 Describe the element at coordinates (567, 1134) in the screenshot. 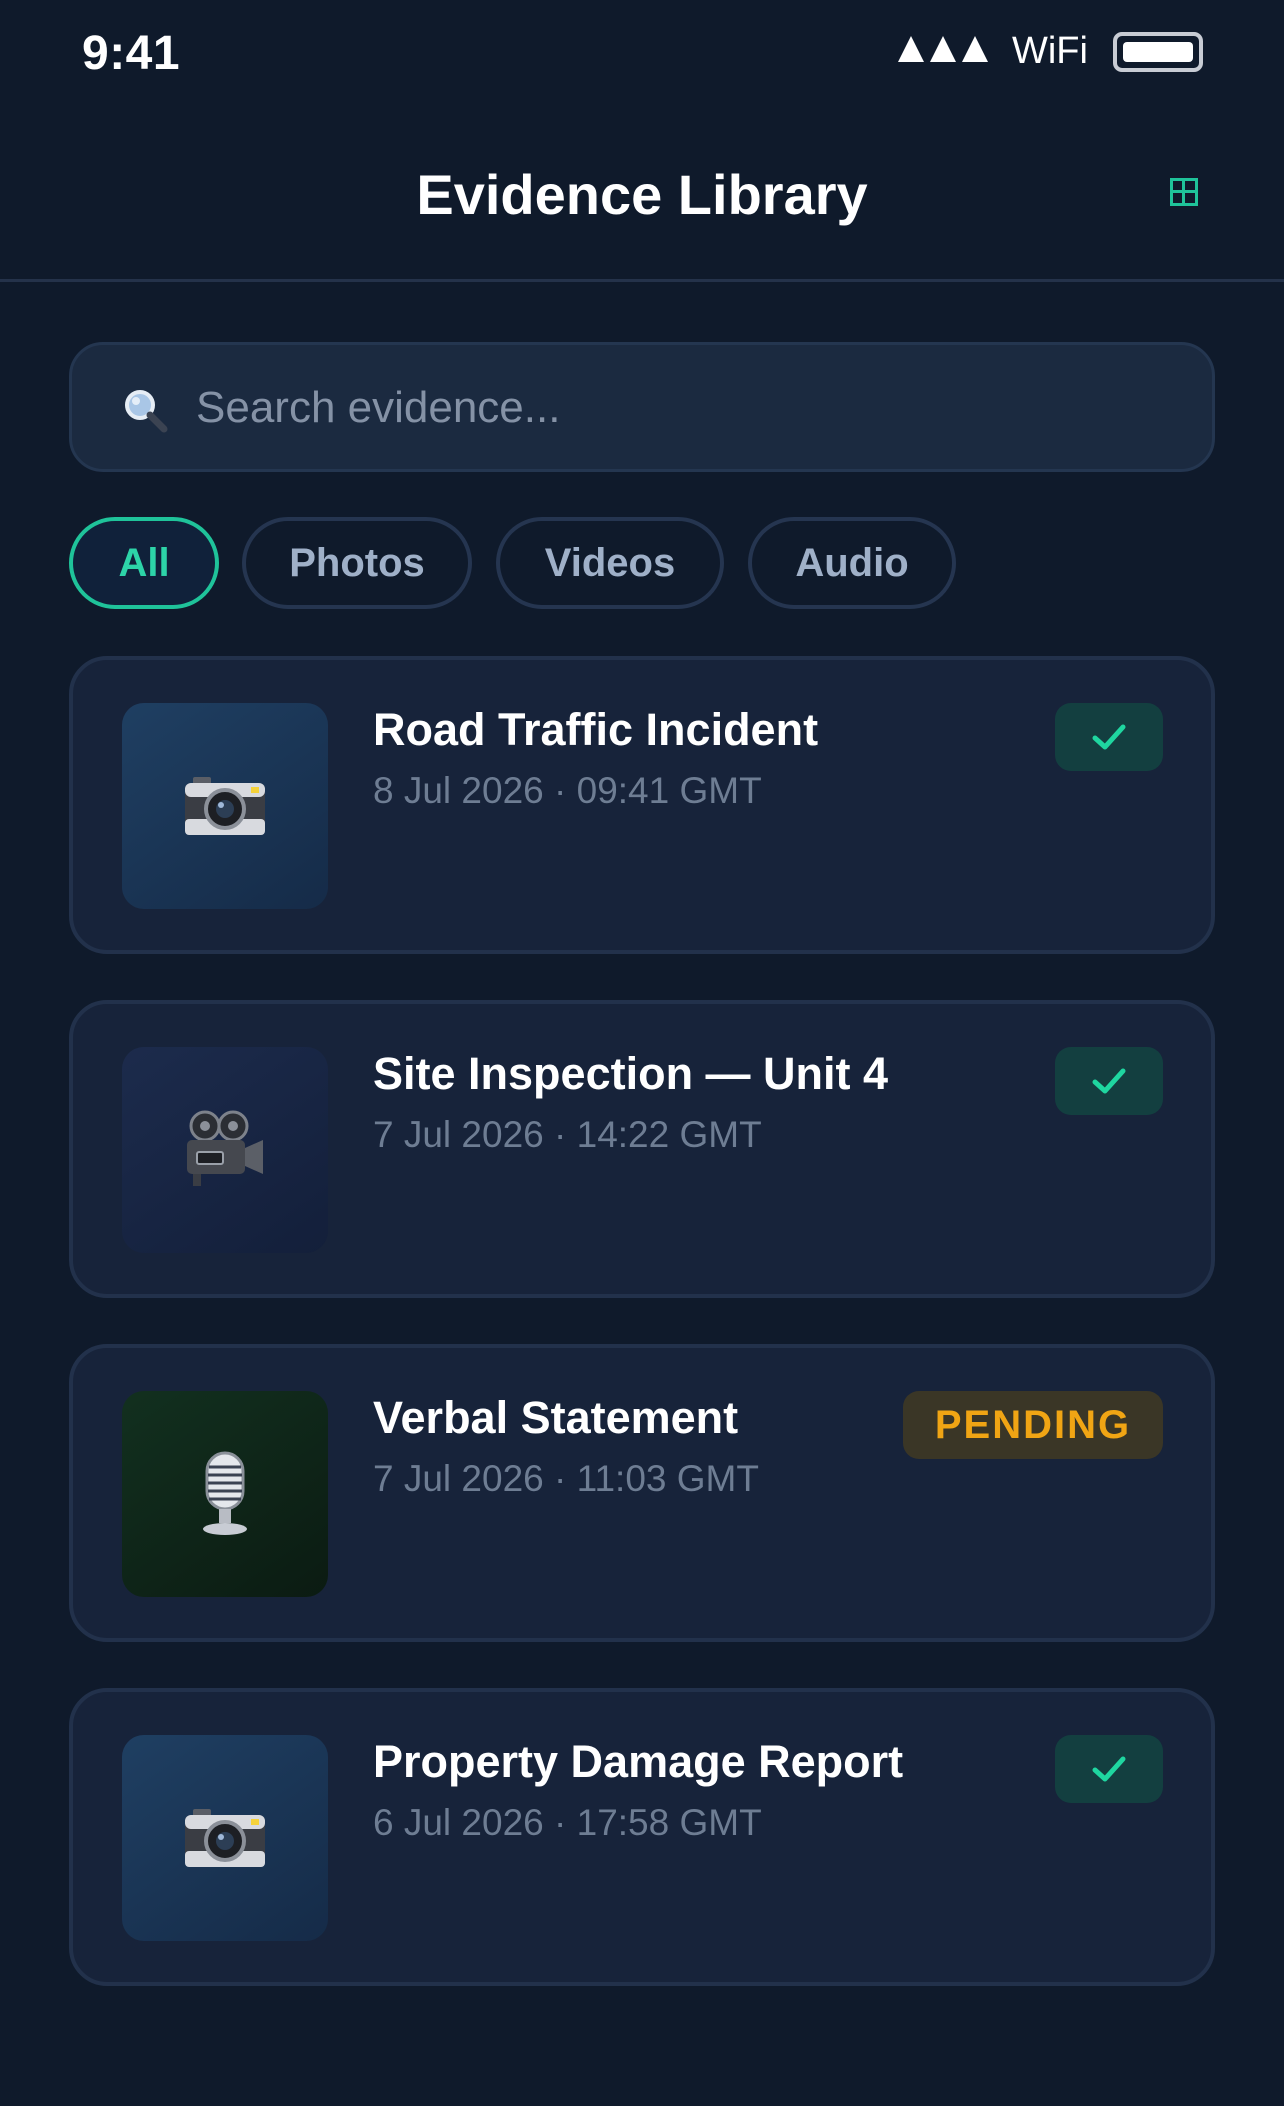

I see `evidence-date: 7 Jul 2026 · 14:22 GMT` at that location.